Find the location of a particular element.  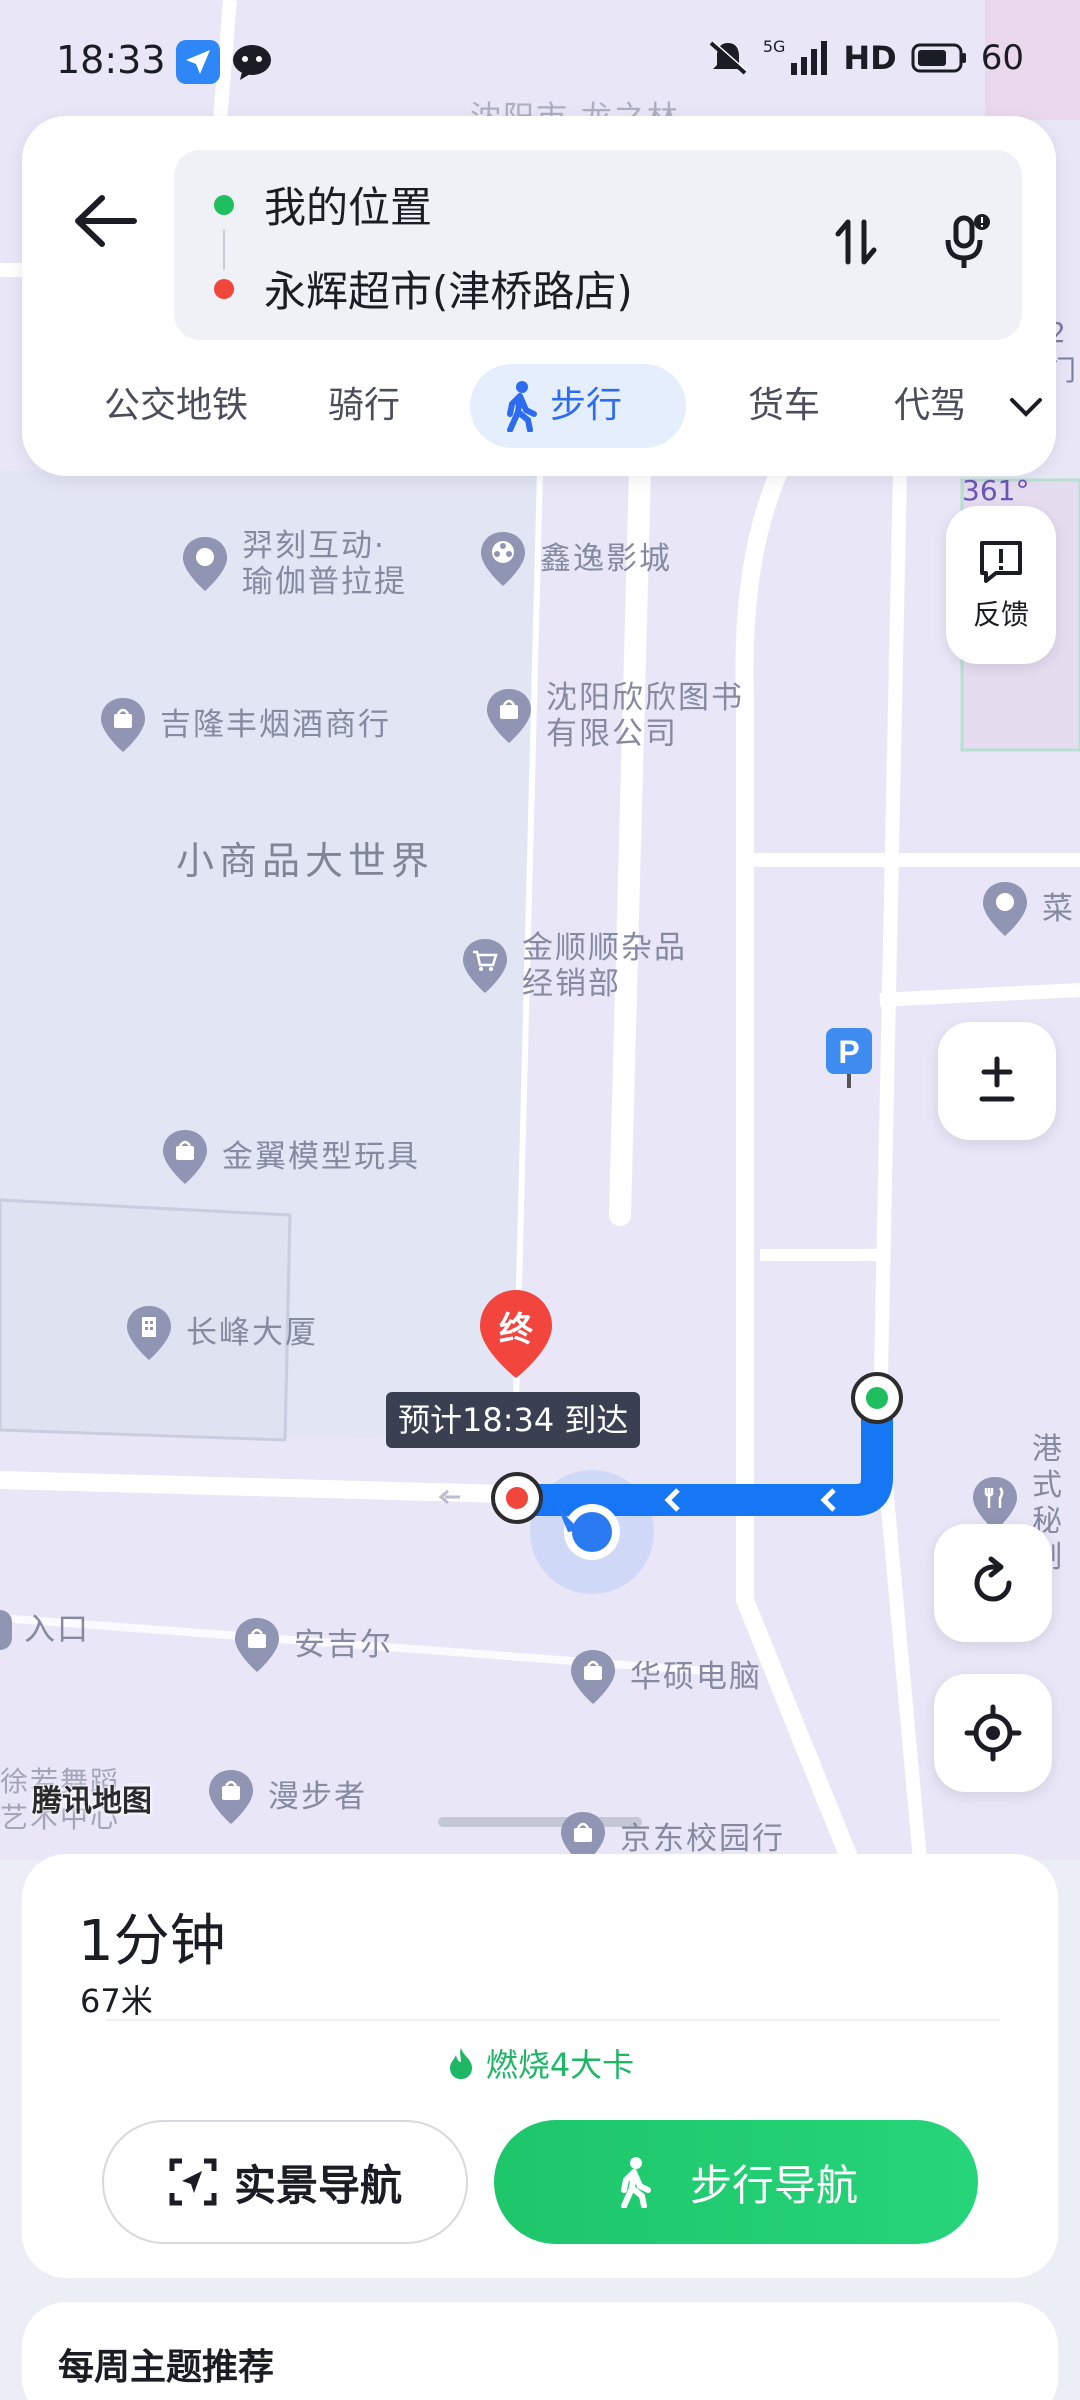

tab-truck: 货车 is located at coordinates (784, 406).